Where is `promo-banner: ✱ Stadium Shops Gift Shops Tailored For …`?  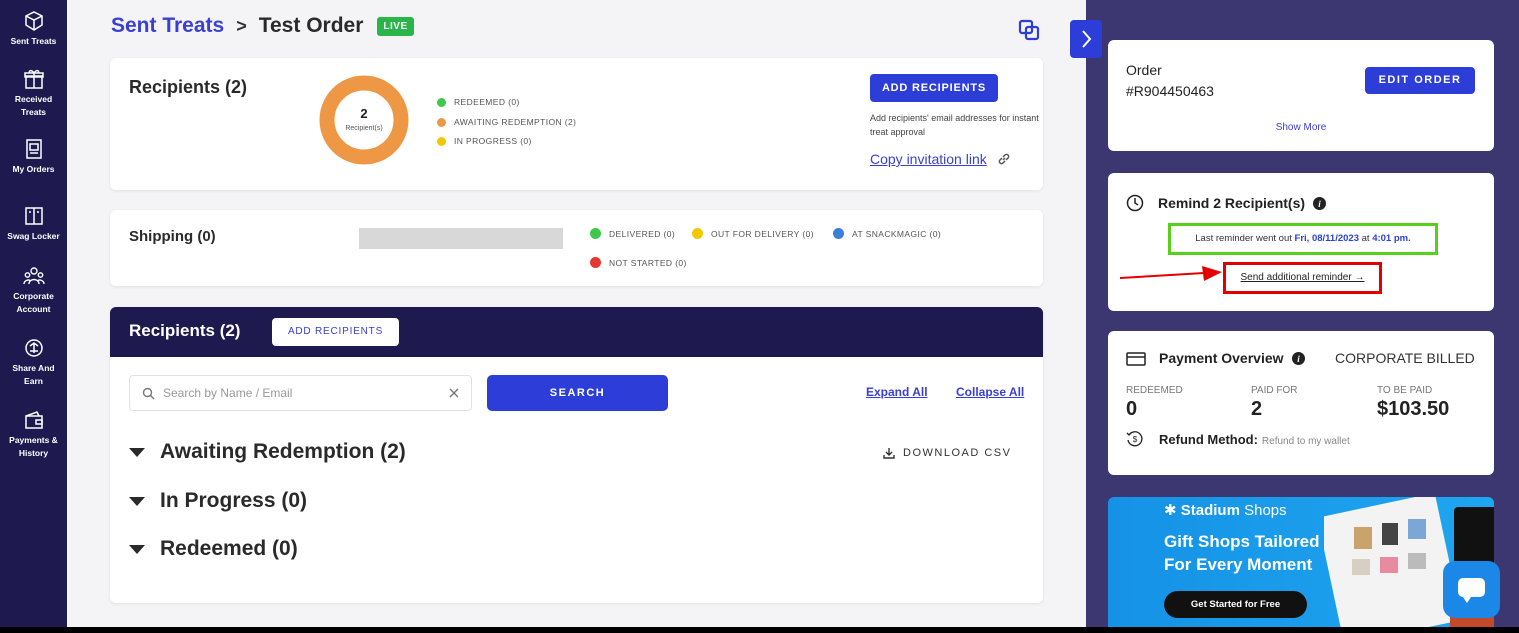
promo-banner: ✱ Stadium Shops Gift Shops Tailored For … is located at coordinates (1301, 562).